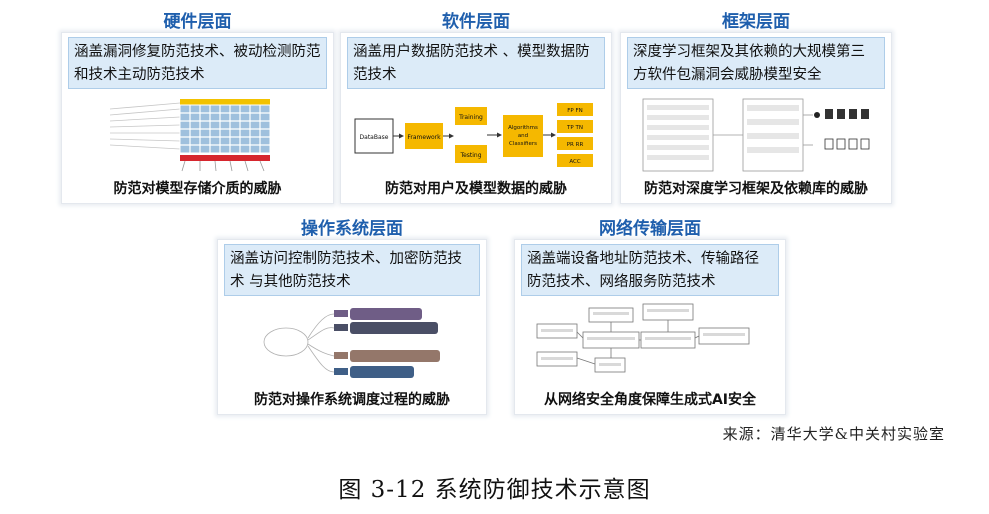  What do you see at coordinates (476, 63) in the screenshot?
I see `software-description: 涵盖用户数据防范技术 、模型数据防范技术` at bounding box center [476, 63].